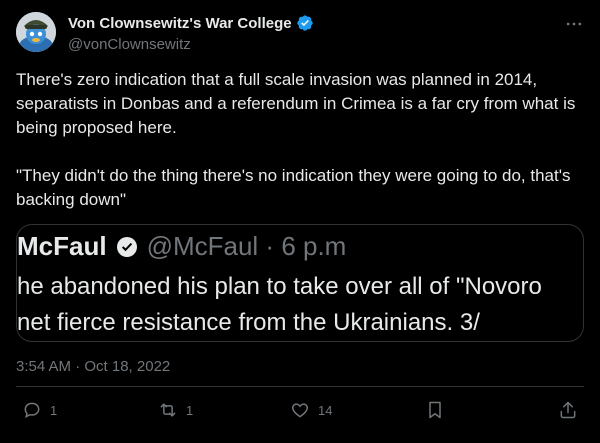 This screenshot has height=443, width=600. Describe the element at coordinates (311, 410) in the screenshot. I see `like-button: 14` at that location.